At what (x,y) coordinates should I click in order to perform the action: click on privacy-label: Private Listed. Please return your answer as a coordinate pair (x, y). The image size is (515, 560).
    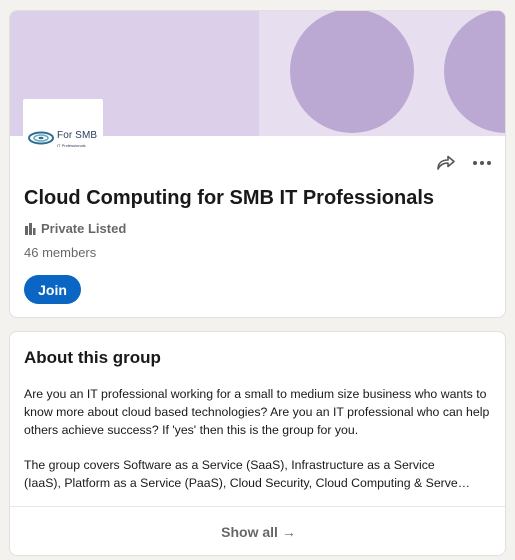
    Looking at the image, I should click on (84, 228).